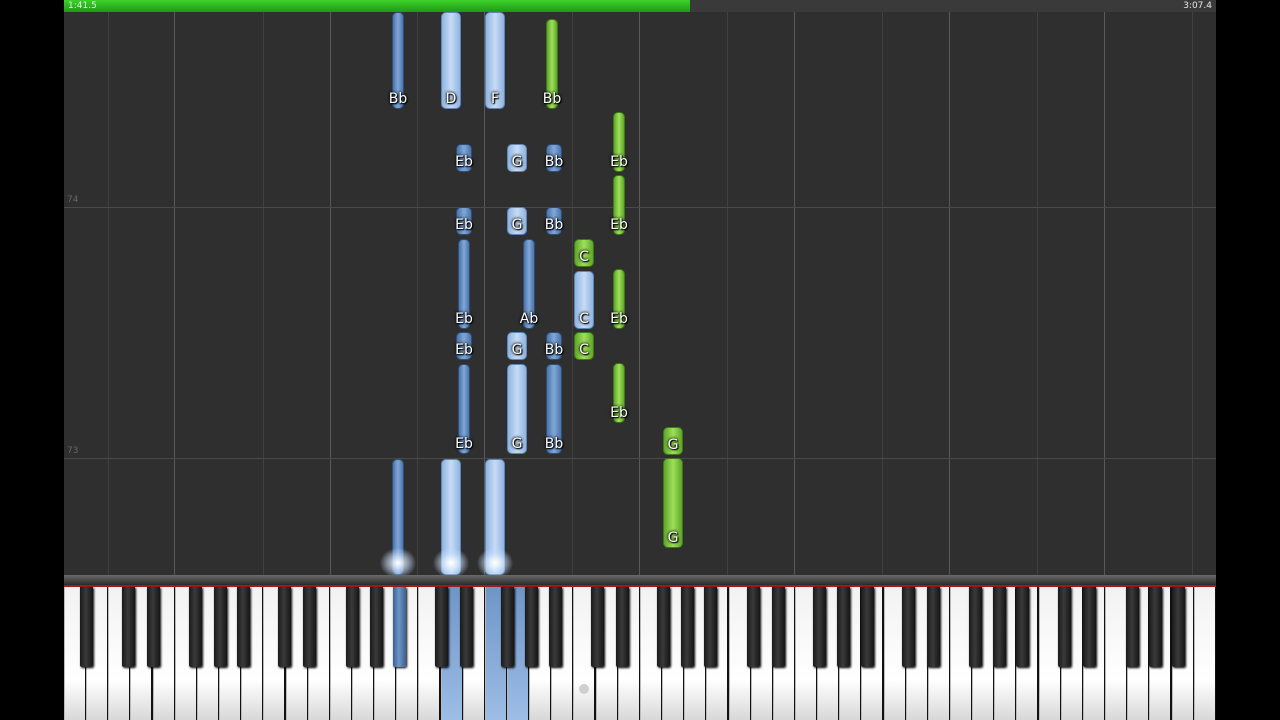  What do you see at coordinates (73, 451) in the screenshot?
I see `measure-number: 73` at bounding box center [73, 451].